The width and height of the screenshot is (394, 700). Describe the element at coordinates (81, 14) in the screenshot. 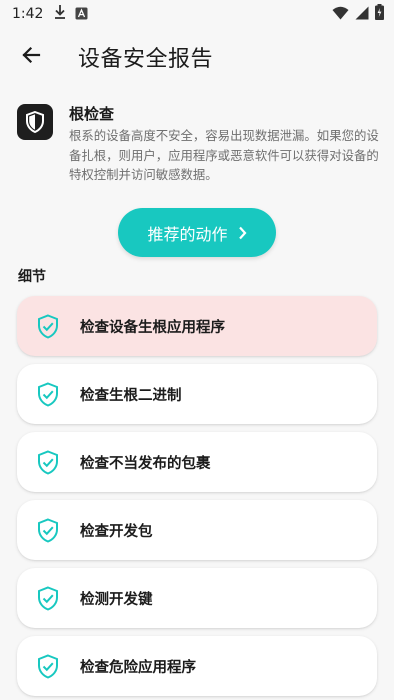

I see `app-a-icon` at that location.